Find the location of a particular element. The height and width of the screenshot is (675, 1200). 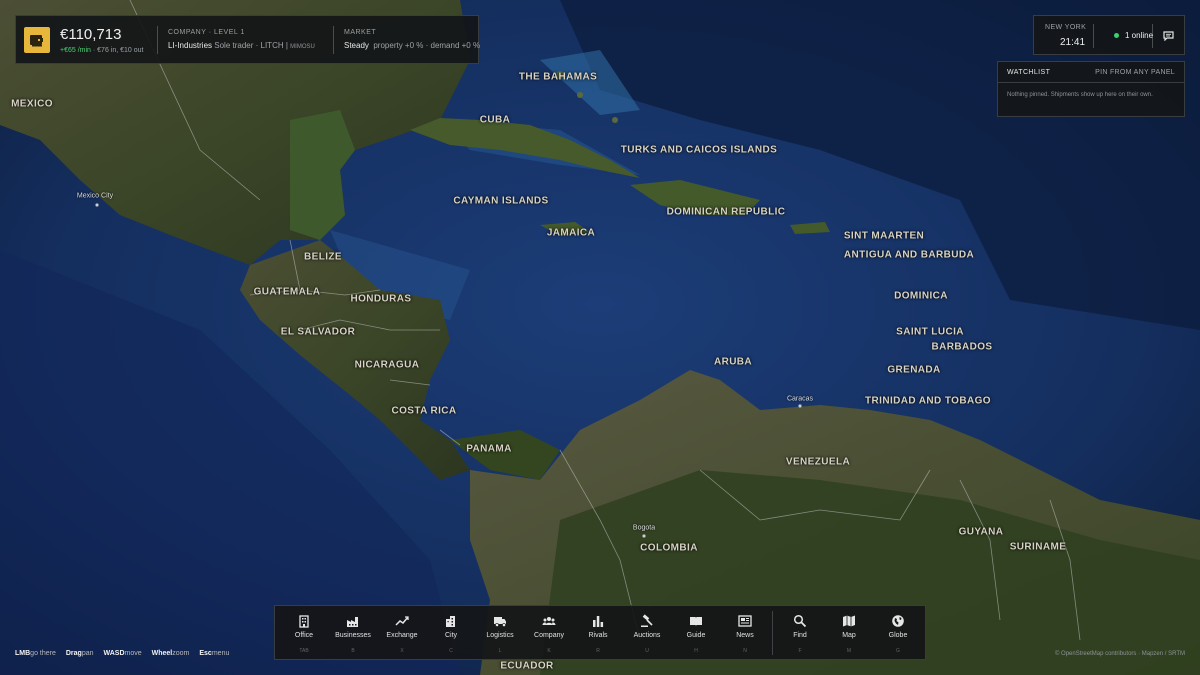

country-label-the-bahamas: THE BAHAMAS is located at coordinates (558, 77).